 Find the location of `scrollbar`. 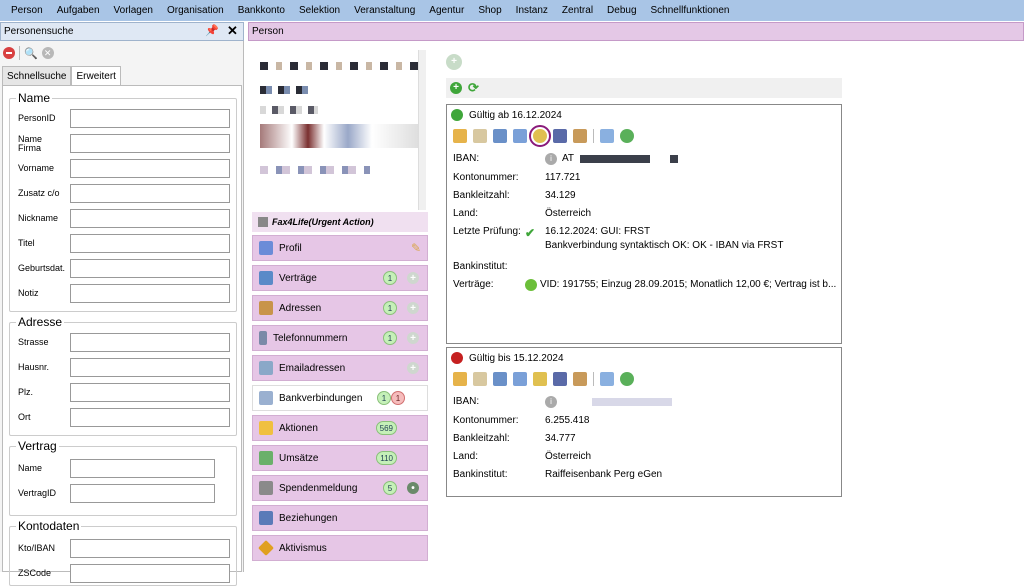

scrollbar is located at coordinates (422, 130).